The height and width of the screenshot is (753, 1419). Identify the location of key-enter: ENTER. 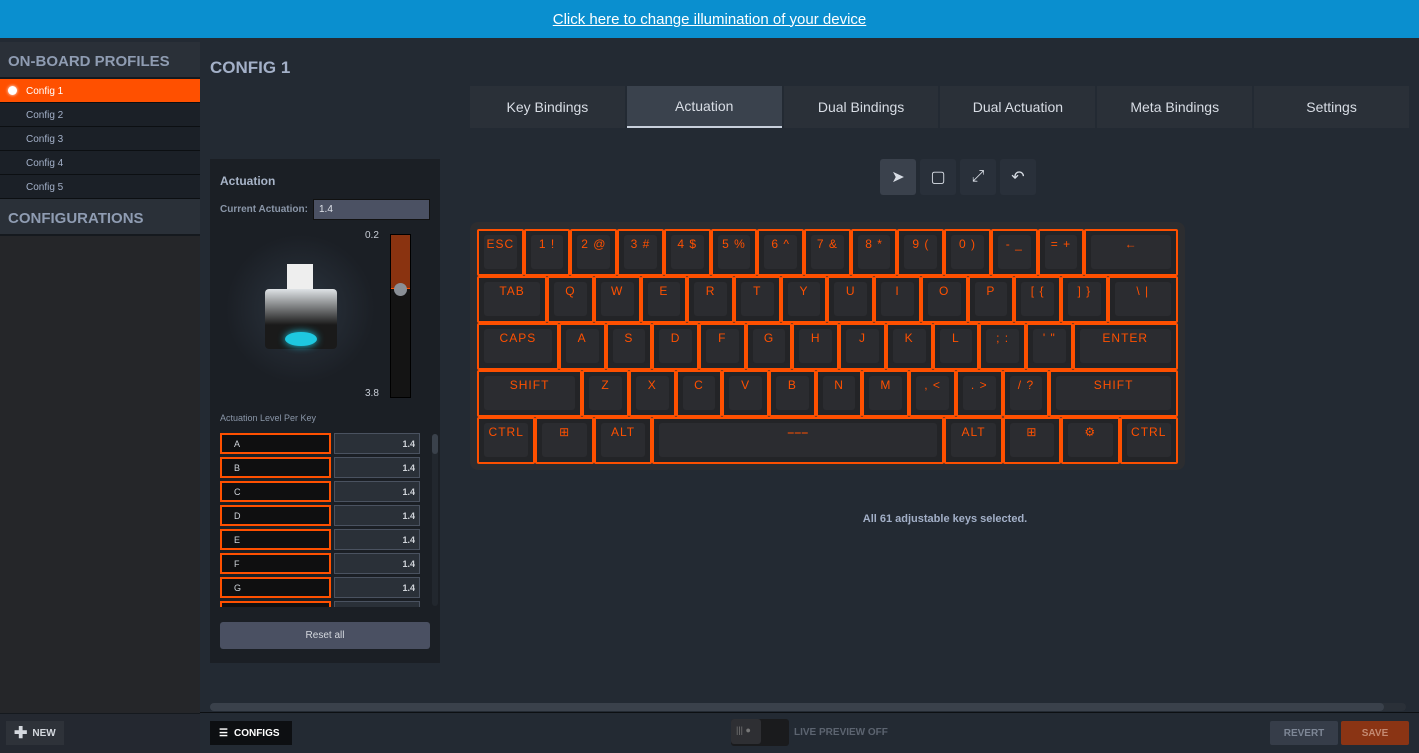
(1125, 346).